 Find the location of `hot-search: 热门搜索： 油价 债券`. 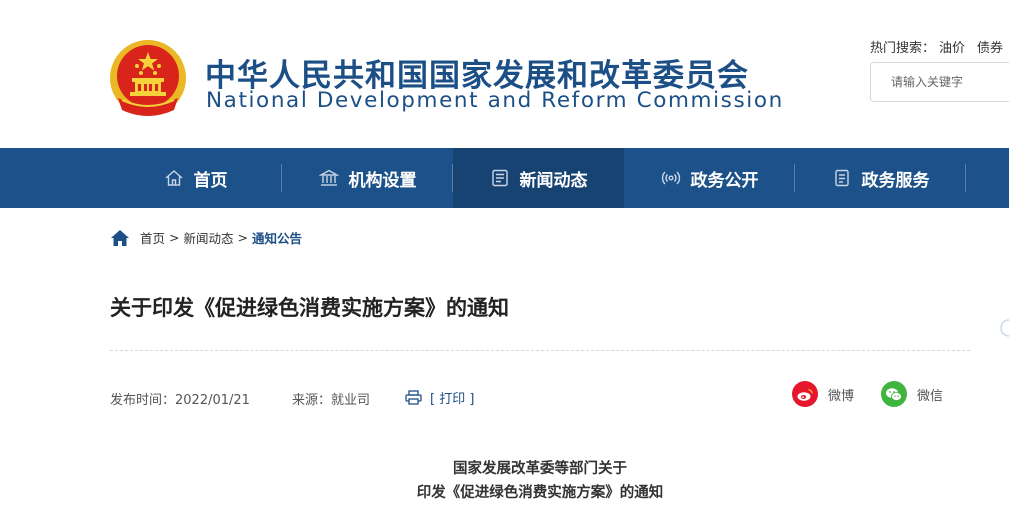

hot-search: 热门搜索： 油价 债券 is located at coordinates (939, 46).